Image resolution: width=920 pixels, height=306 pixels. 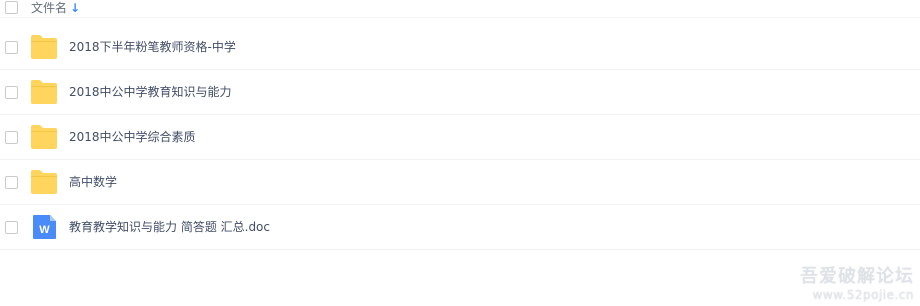 I want to click on arrow-down-icon: ↓, so click(x=75, y=8).